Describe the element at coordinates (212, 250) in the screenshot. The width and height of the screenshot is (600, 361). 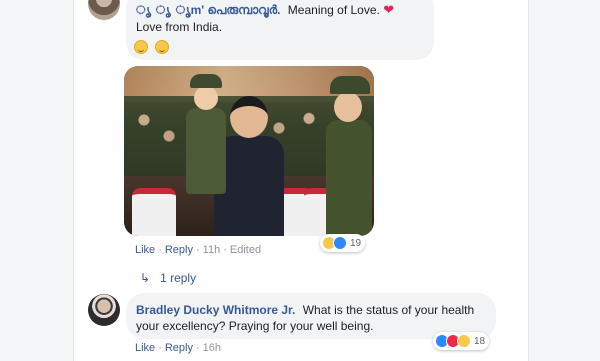
I see `timestamp: 11h` at that location.